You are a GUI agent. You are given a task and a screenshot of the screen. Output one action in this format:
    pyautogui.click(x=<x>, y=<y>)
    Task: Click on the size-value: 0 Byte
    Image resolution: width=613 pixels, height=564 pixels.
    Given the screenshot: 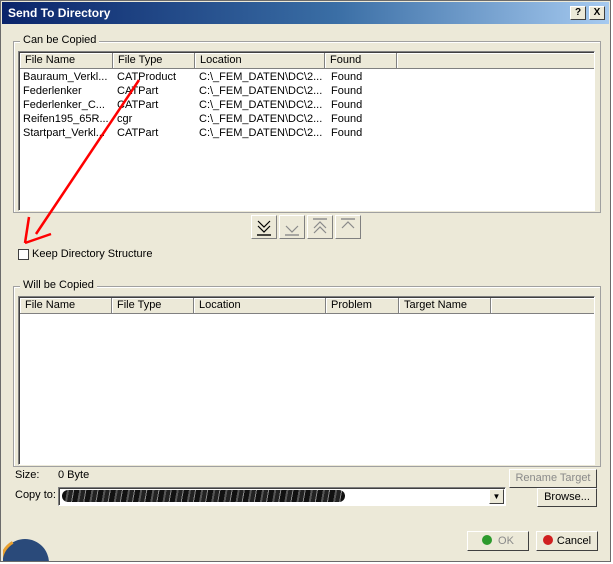 What is the action you would take?
    pyautogui.click(x=74, y=475)
    